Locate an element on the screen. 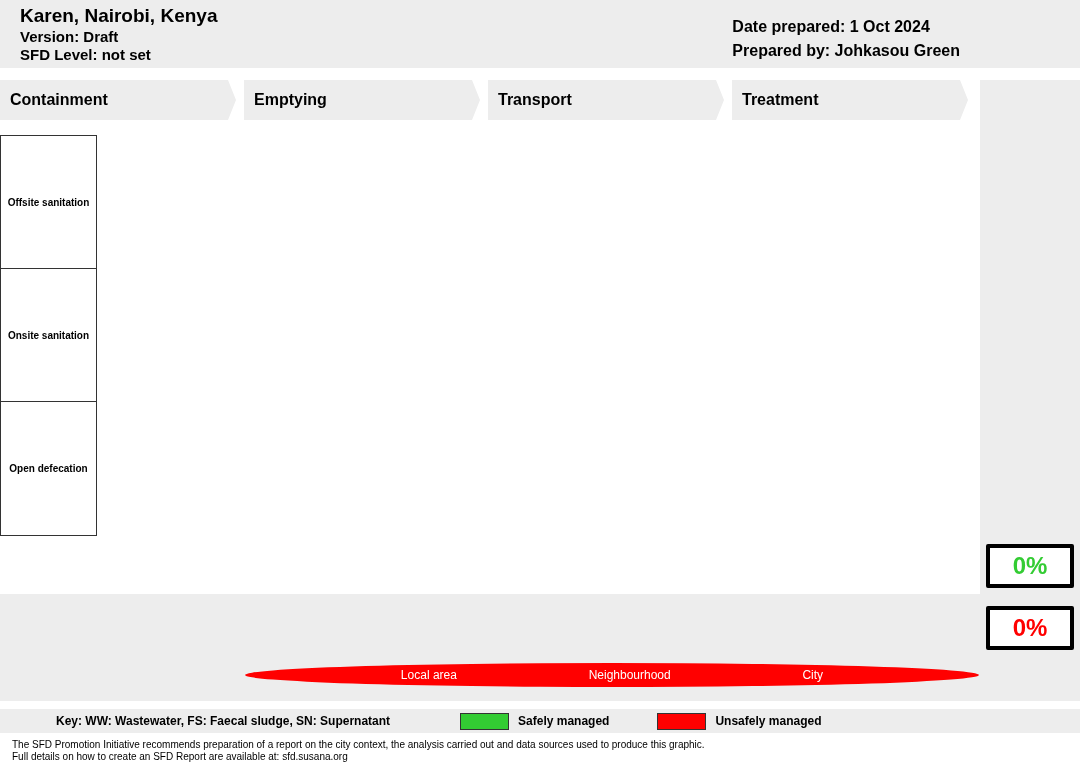  legend-label: Unsafely managed is located at coordinates (768, 721).